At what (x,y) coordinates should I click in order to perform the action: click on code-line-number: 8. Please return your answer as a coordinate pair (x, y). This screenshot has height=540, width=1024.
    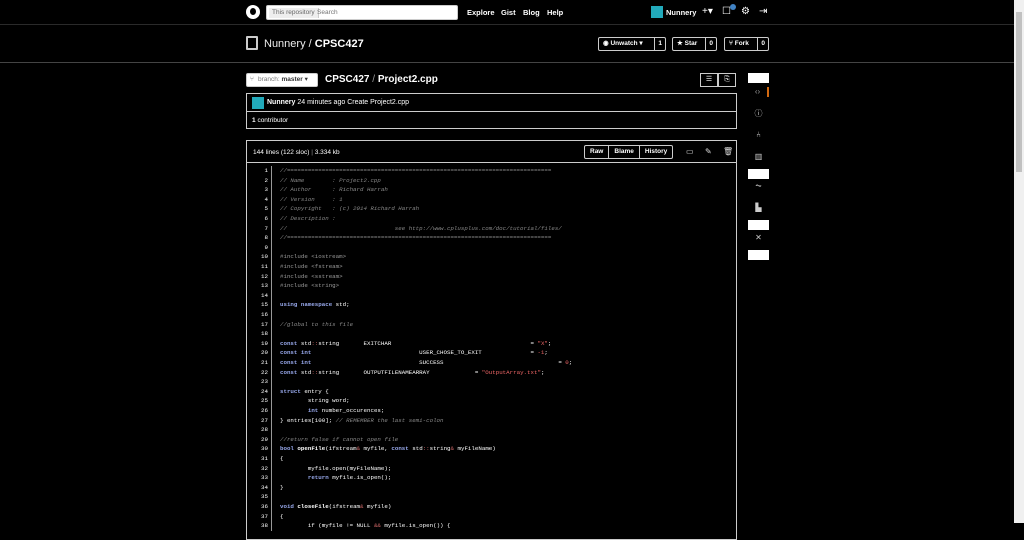
    Looking at the image, I should click on (259, 238).